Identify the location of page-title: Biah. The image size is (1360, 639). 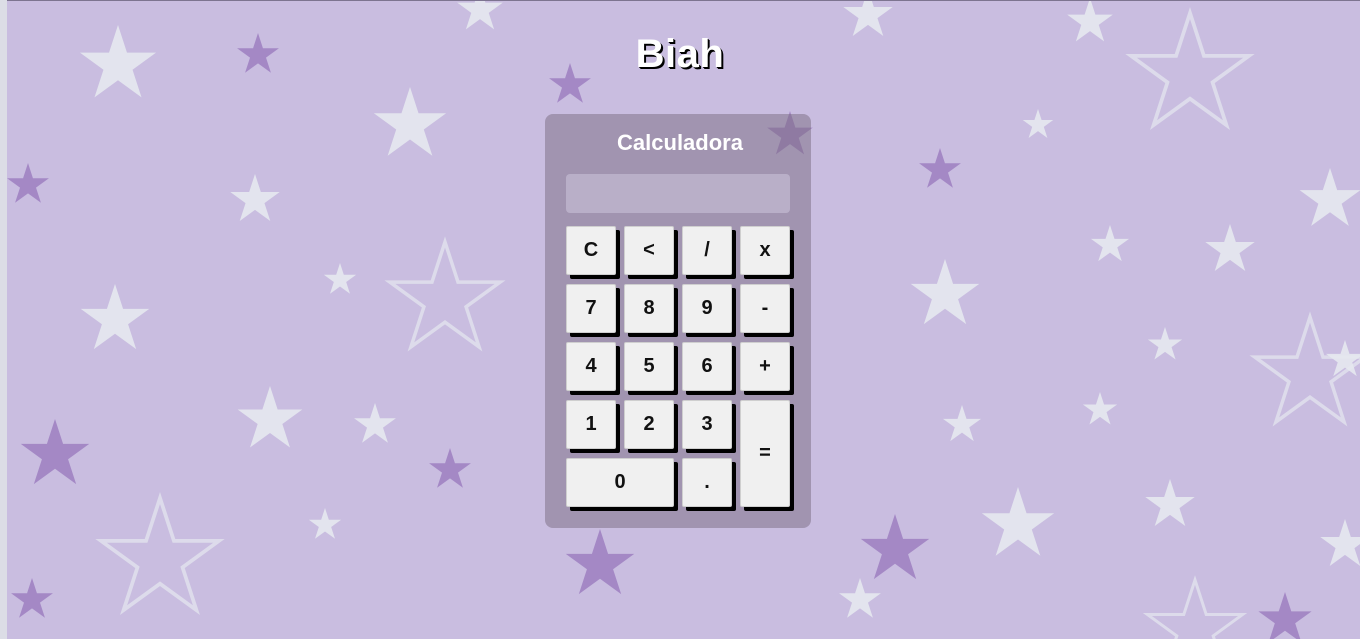
(680, 54).